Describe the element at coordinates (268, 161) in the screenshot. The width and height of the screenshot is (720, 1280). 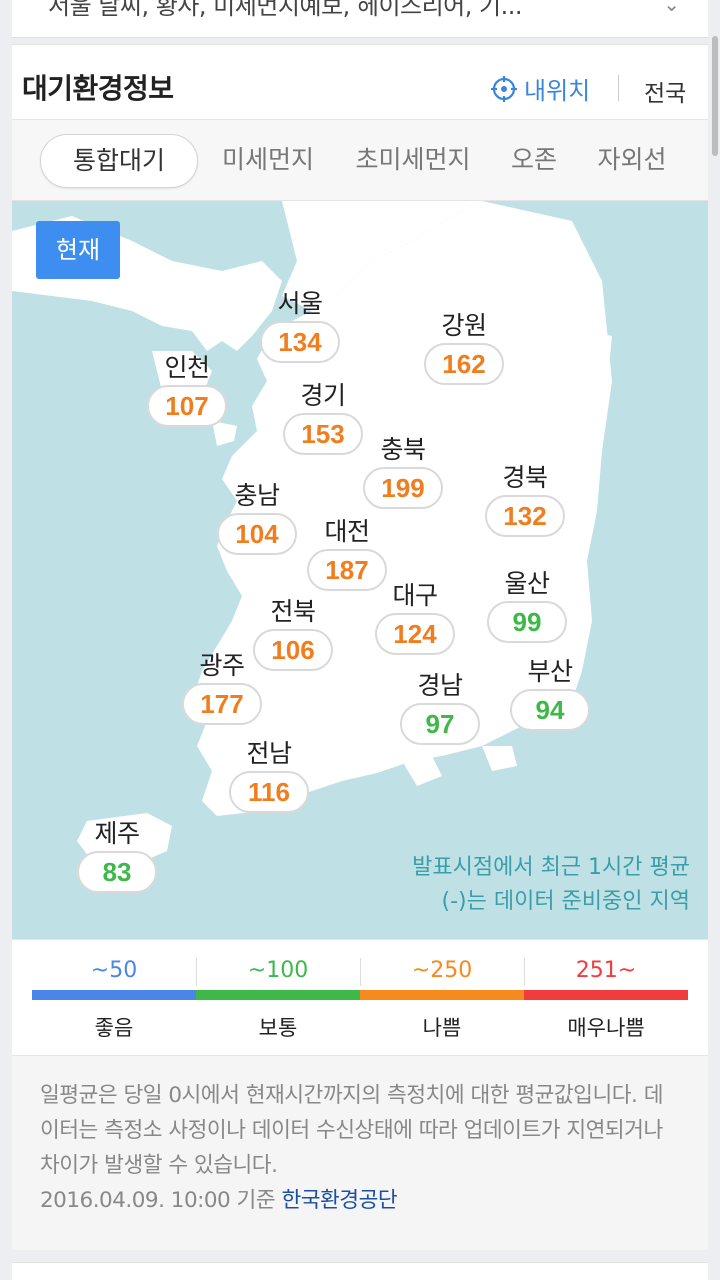
I see `tab-fine-dust: 미세먼지` at that location.